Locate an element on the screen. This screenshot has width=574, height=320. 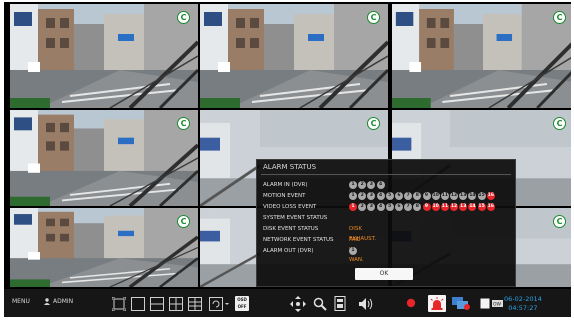
alarm-button is located at coordinates (437, 303).